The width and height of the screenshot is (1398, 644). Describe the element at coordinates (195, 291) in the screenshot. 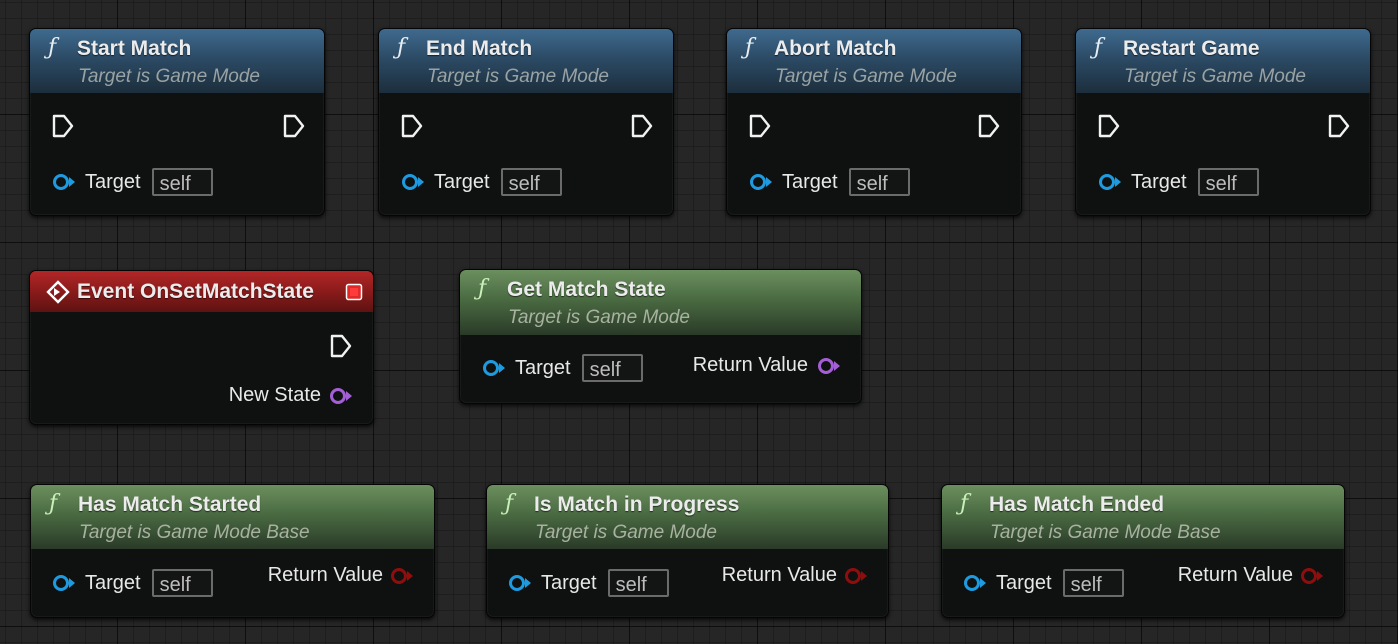

I see `node-title: Event OnSetMatchState` at that location.